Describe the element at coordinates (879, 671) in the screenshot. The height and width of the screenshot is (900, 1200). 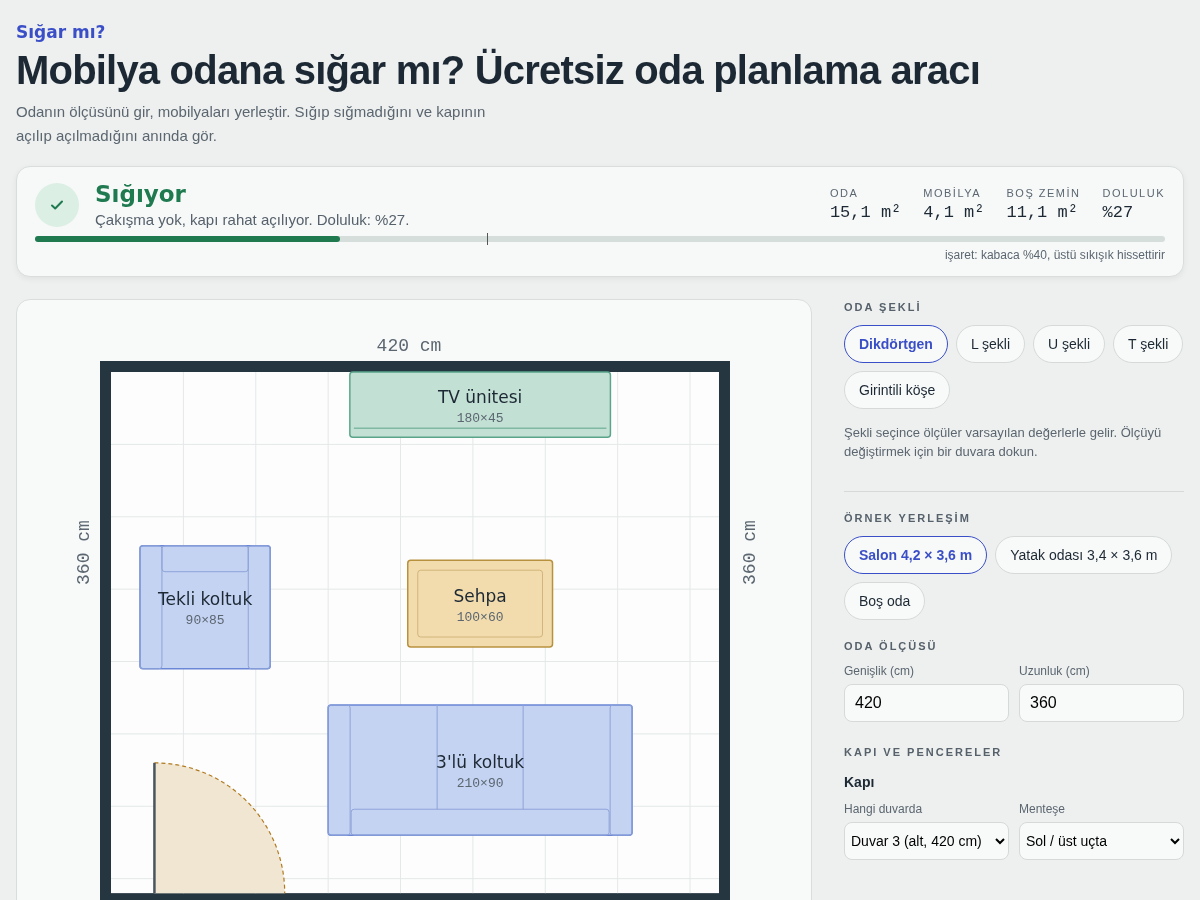
I see `field-label: Genişlik (cm)` at that location.